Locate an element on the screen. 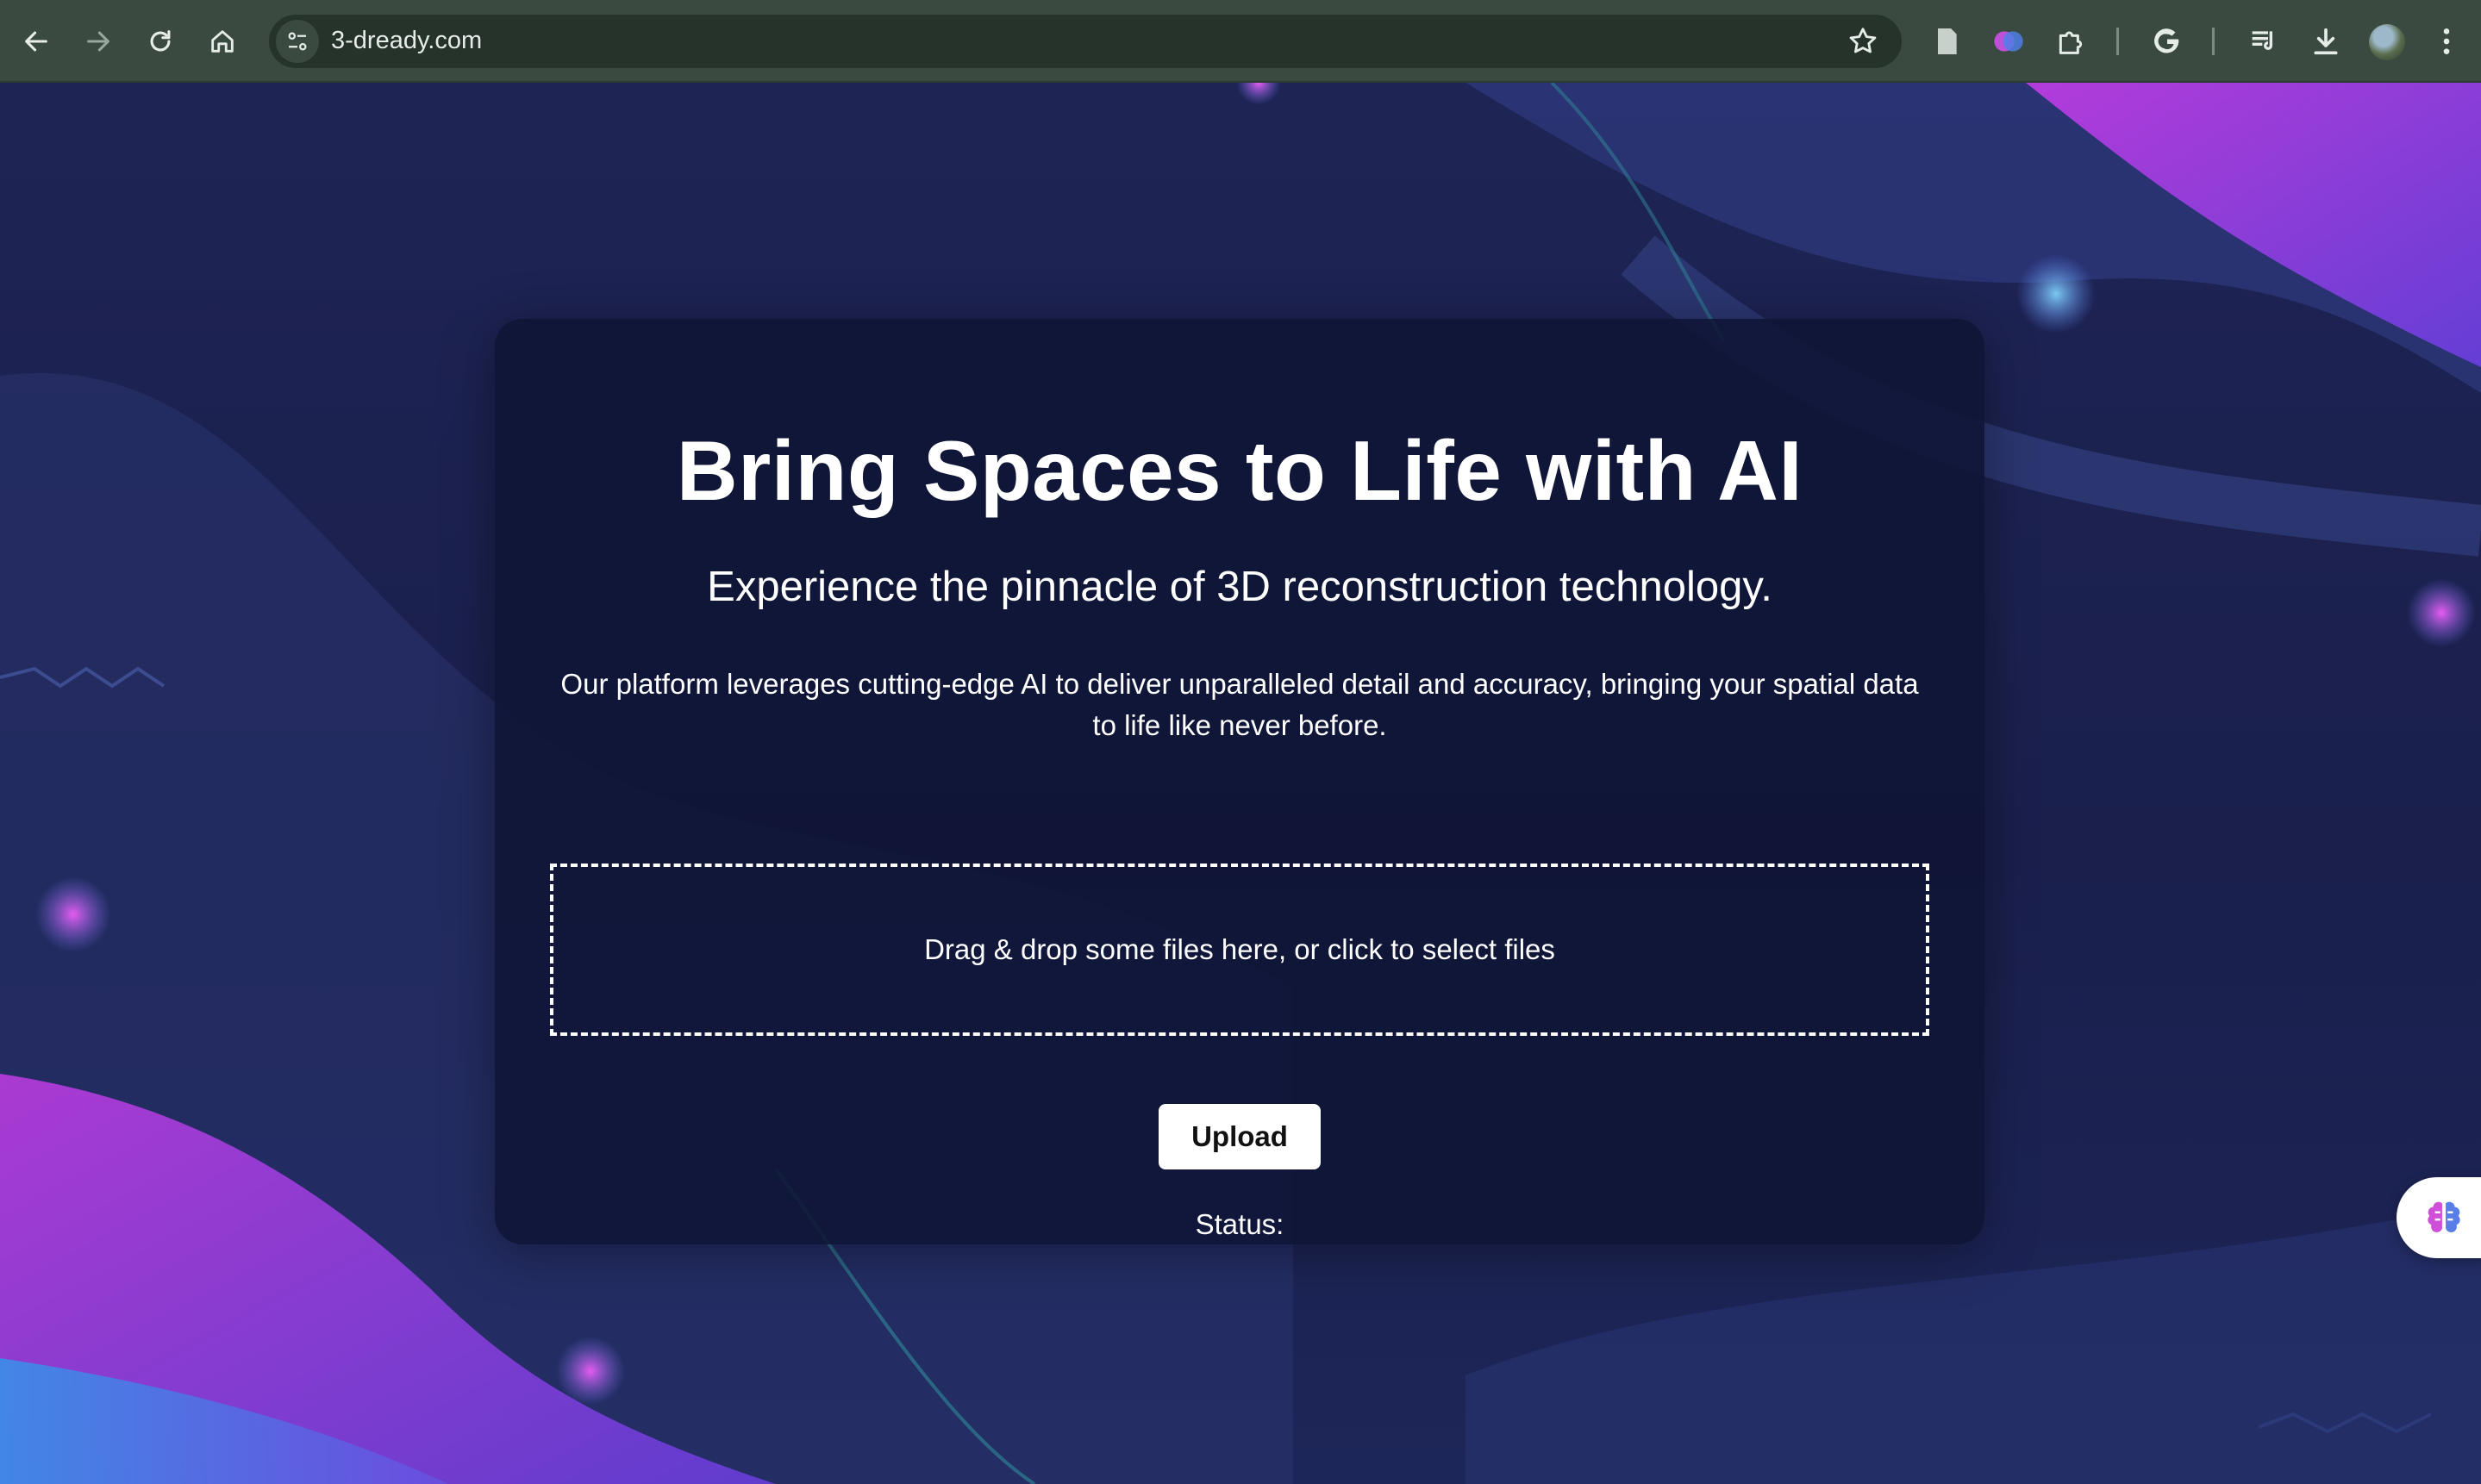 Image resolution: width=2481 pixels, height=1484 pixels. puzzle-extensions-icon is located at coordinates (2070, 42).